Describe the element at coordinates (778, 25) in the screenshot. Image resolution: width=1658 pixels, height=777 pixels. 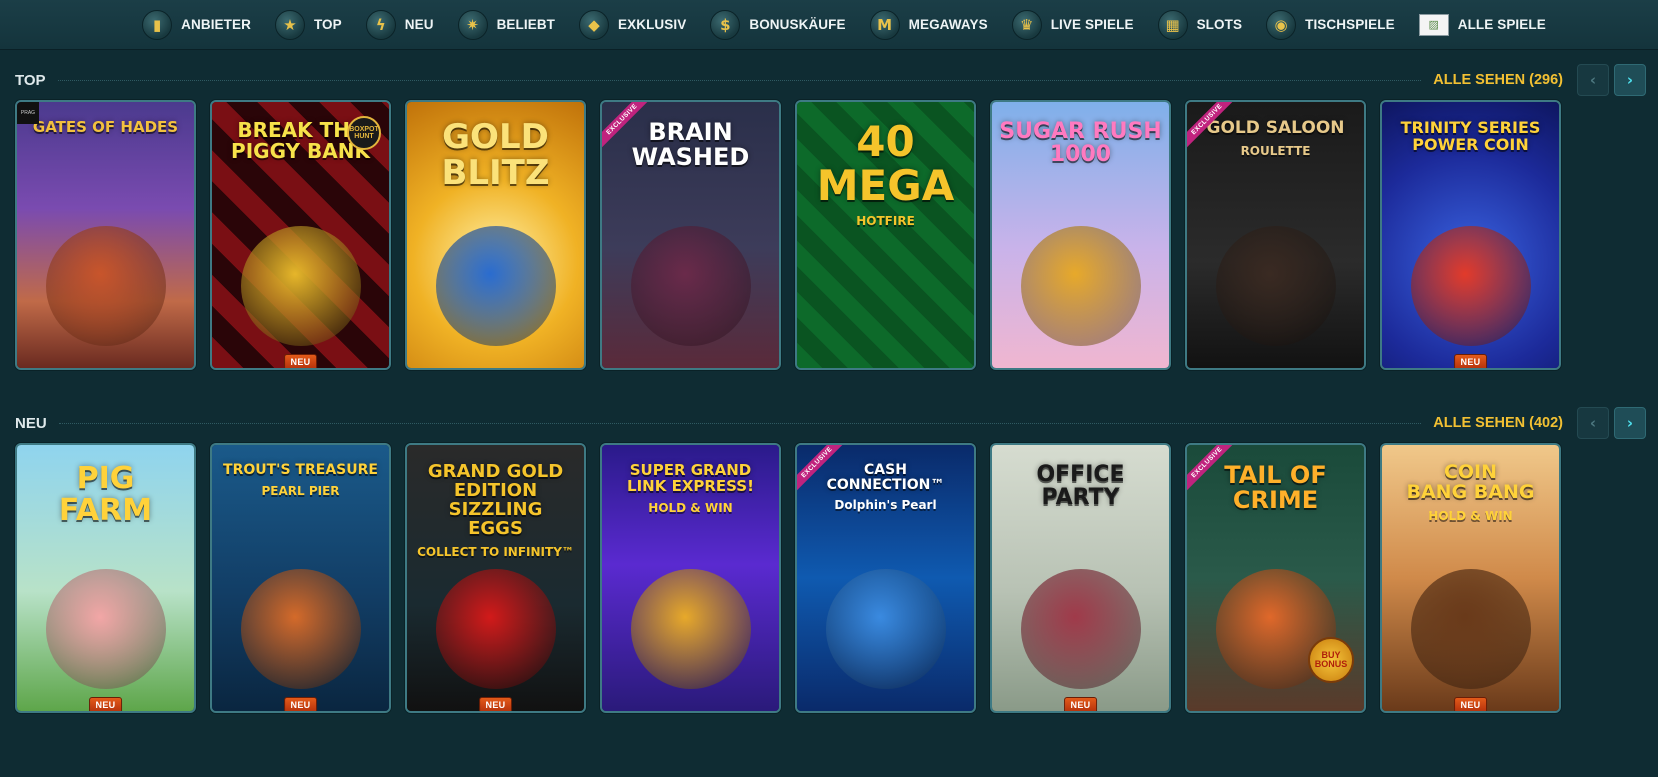
I see `nav-item-bonuskäufe: $ BONUSKÄUFE` at that location.